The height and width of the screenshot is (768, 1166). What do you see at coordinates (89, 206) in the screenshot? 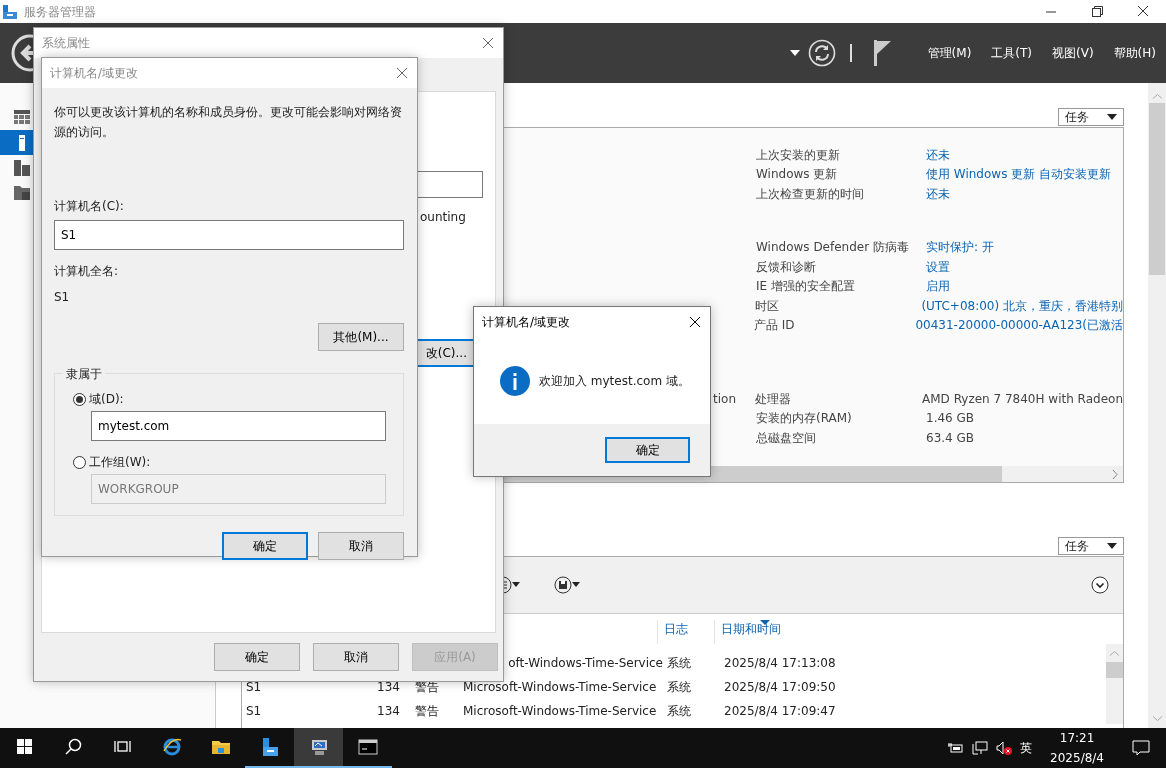
I see `field-label: 计算机名(C):` at bounding box center [89, 206].